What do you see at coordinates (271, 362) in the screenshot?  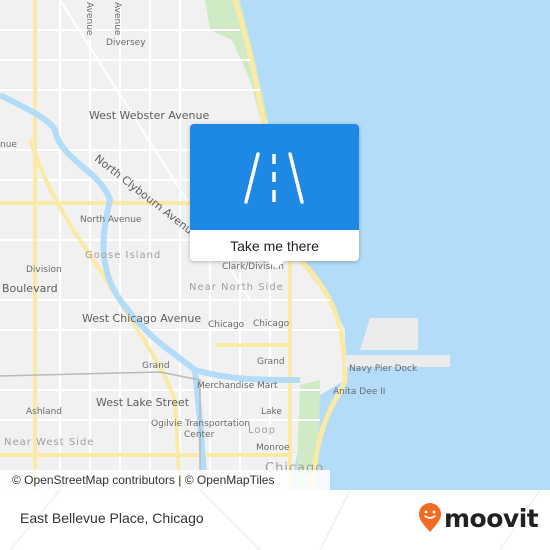 I see `label-grand-station-2: Grand` at bounding box center [271, 362].